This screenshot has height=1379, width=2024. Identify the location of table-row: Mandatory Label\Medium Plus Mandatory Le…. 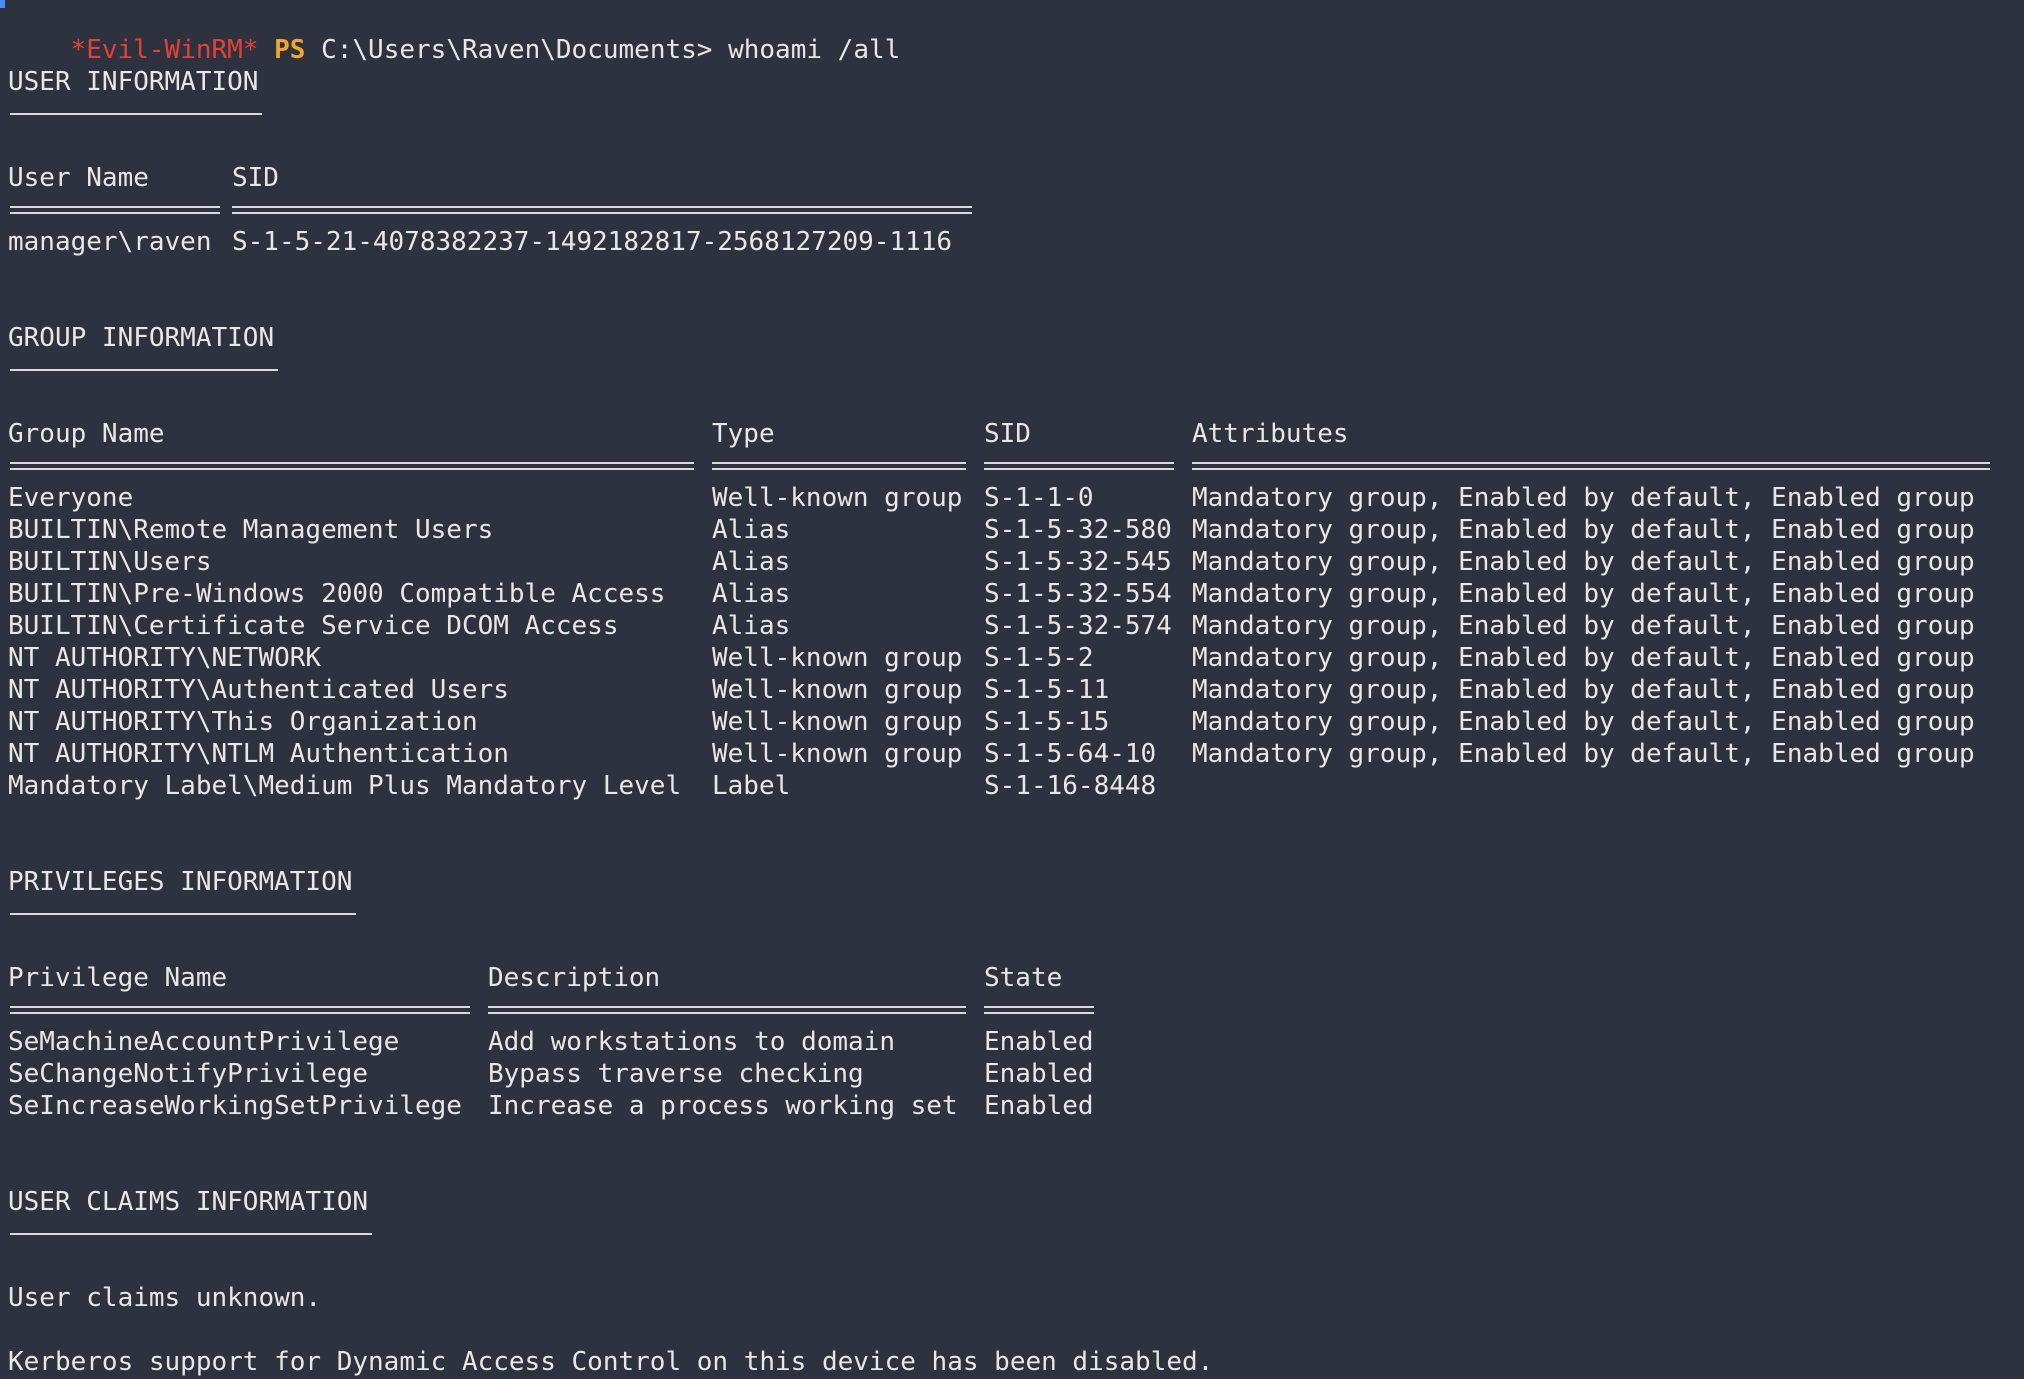
(1008, 786).